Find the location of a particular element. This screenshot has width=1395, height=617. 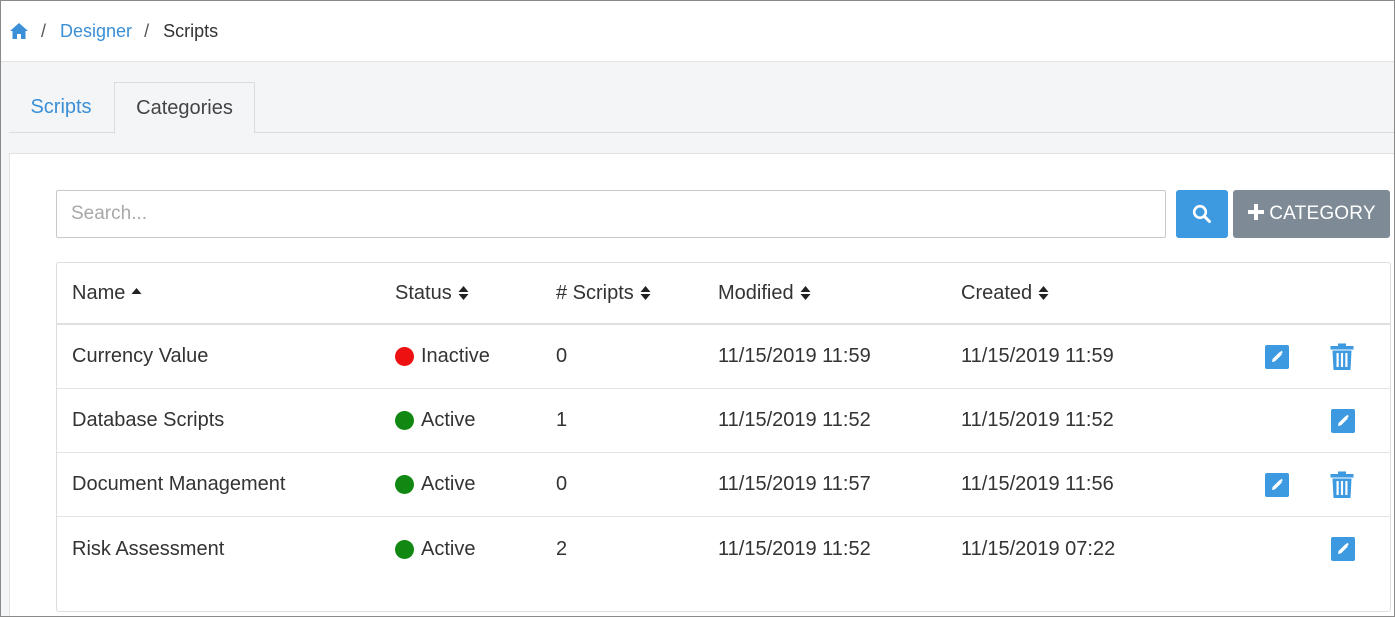

tab-bar: Scripts Categories is located at coordinates (701, 108).